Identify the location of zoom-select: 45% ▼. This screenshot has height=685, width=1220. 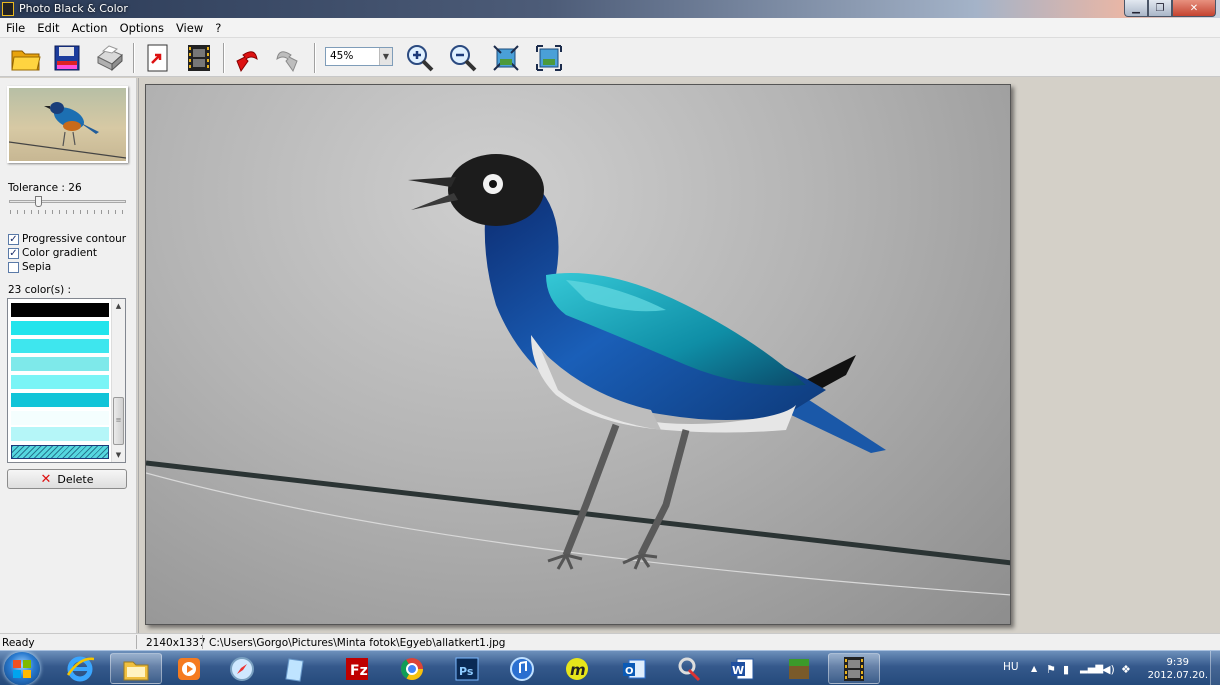
(359, 56).